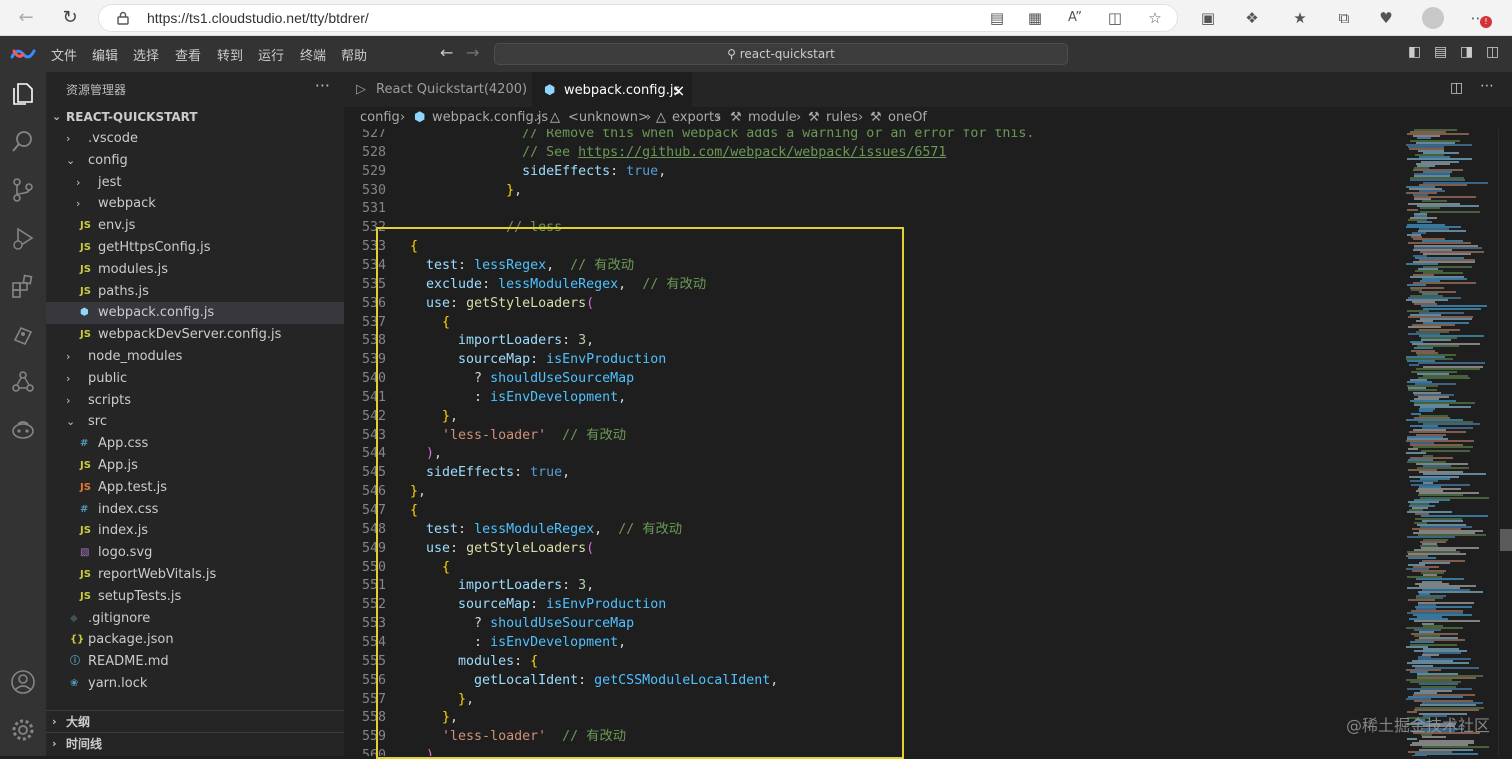 Image resolution: width=1512 pixels, height=759 pixels. Describe the element at coordinates (1035, 18) in the screenshot. I see `apps-icon: ▦` at that location.